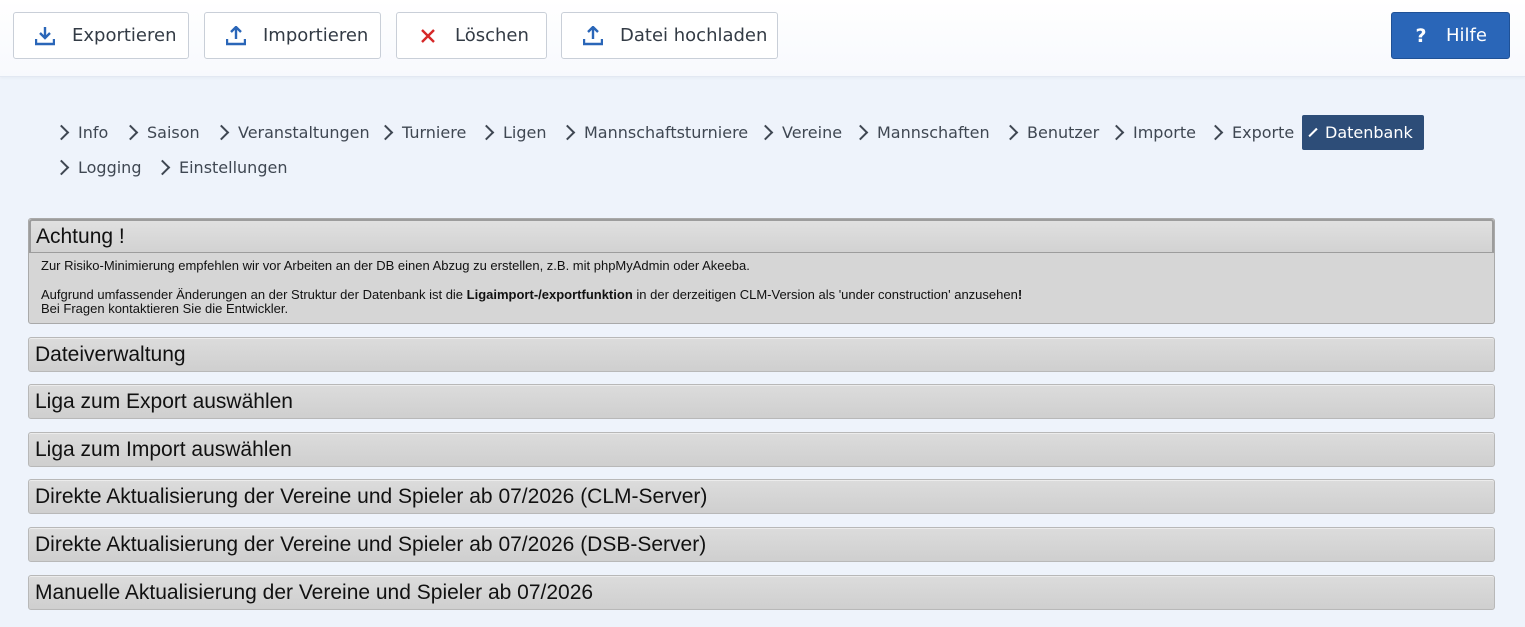 This screenshot has width=1525, height=627. What do you see at coordinates (492, 35) in the screenshot?
I see `delete-label: Löschen` at bounding box center [492, 35].